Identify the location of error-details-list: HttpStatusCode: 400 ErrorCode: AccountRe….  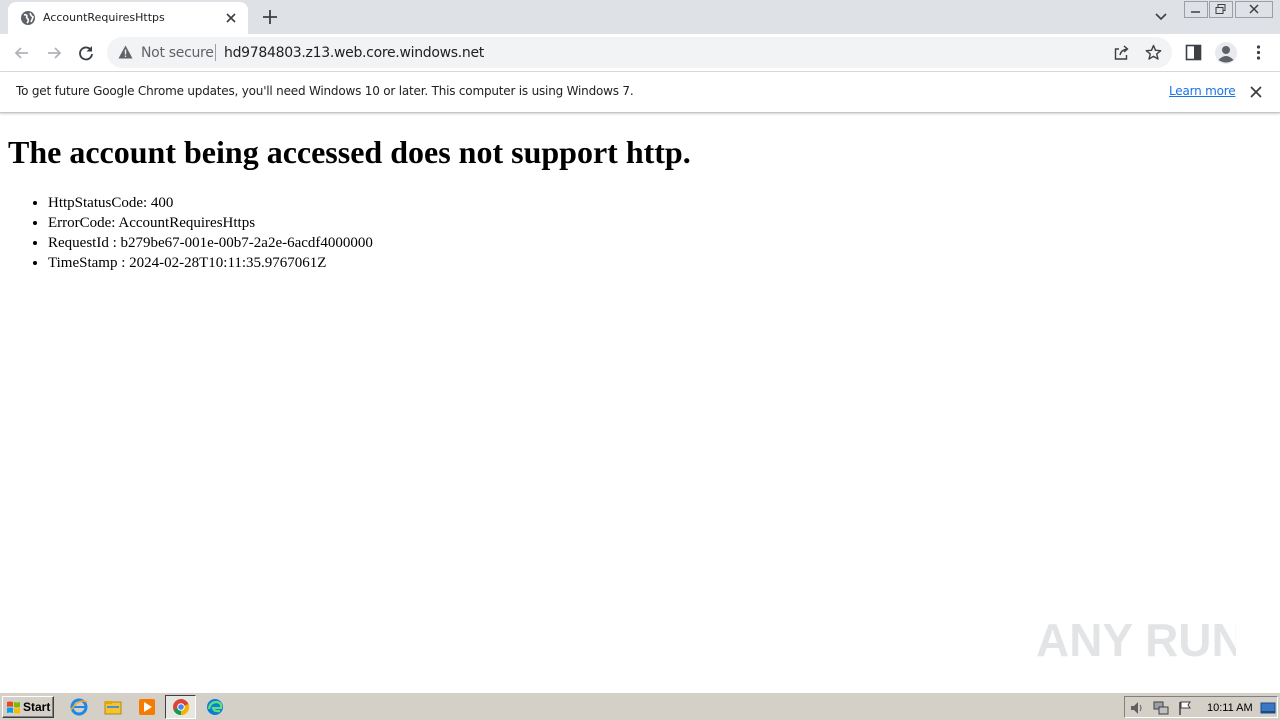
(210, 233).